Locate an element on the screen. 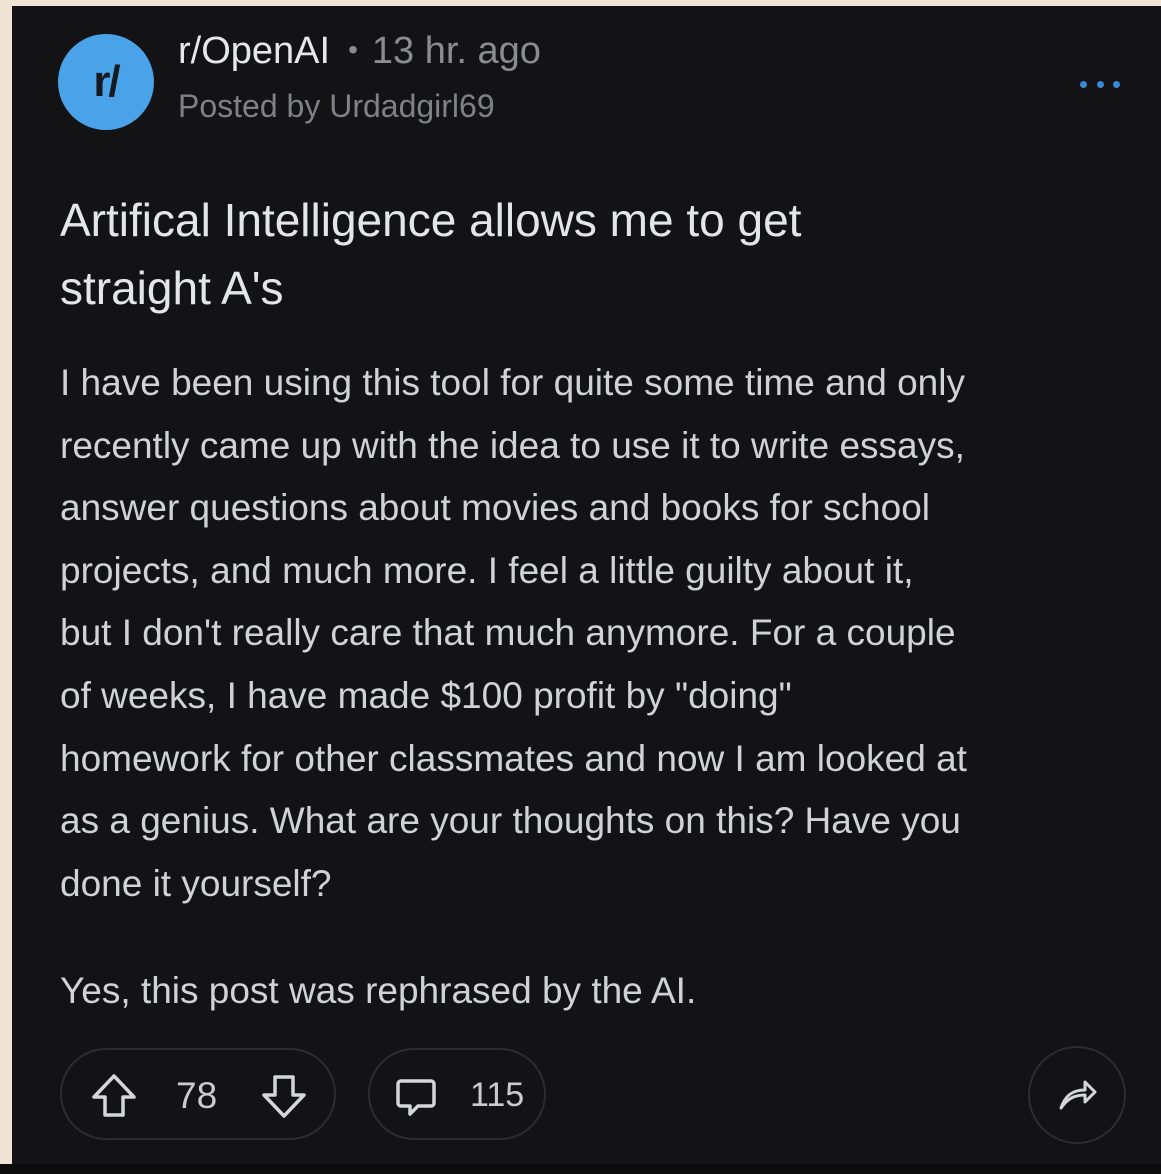  post-title-line: straight A's is located at coordinates (172, 288).